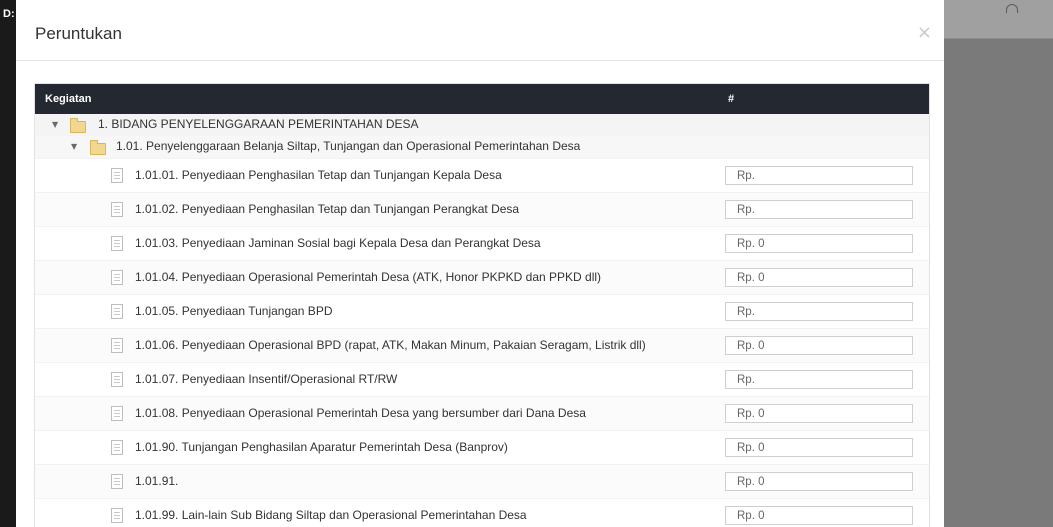  I want to click on row-label: 1.01.91., so click(157, 481).